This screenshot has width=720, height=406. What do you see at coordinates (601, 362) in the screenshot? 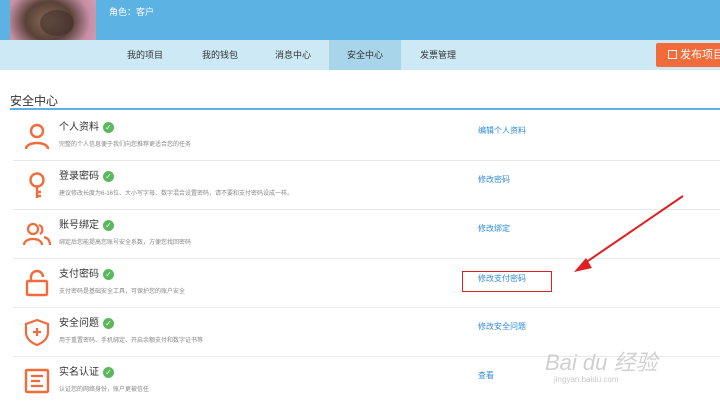
I see `watermark-logo: Bai du 经验` at bounding box center [601, 362].